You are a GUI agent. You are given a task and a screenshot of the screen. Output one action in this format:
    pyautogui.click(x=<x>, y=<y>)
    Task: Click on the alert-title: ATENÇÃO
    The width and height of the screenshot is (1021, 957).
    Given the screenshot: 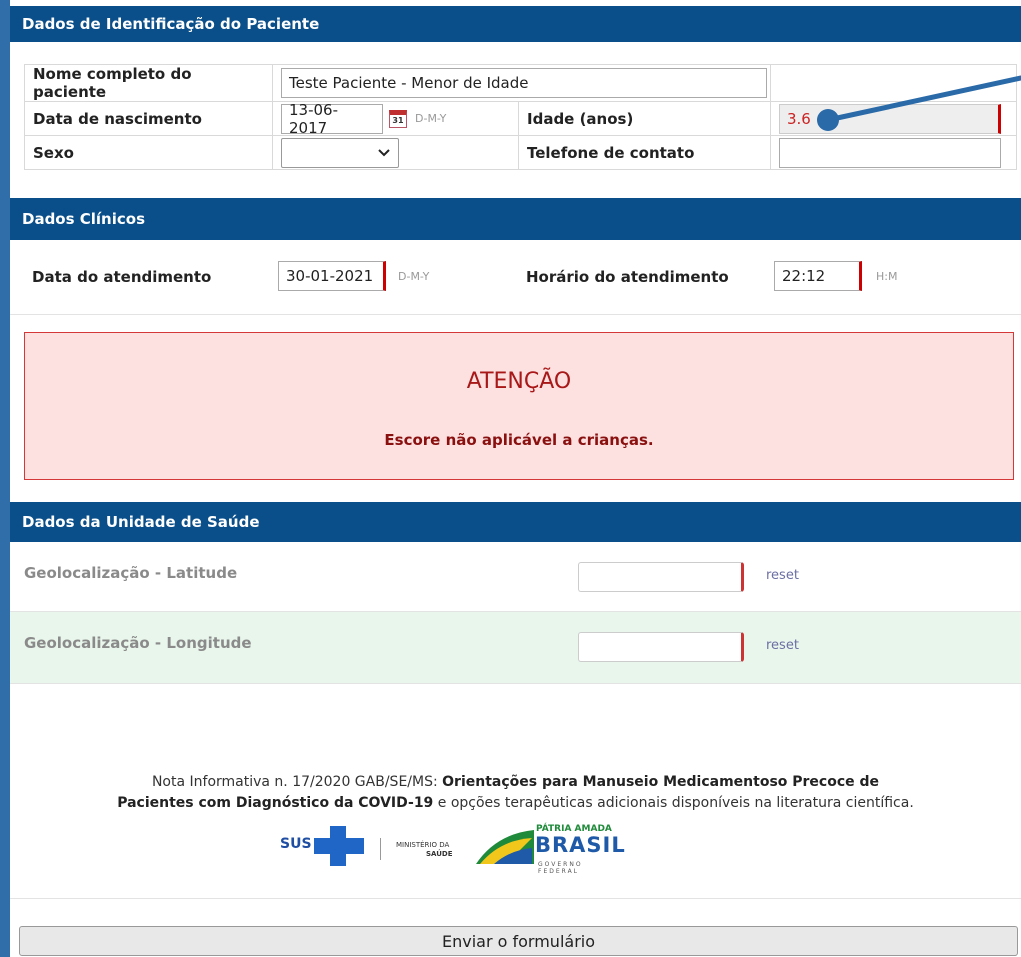 What is the action you would take?
    pyautogui.click(x=519, y=381)
    